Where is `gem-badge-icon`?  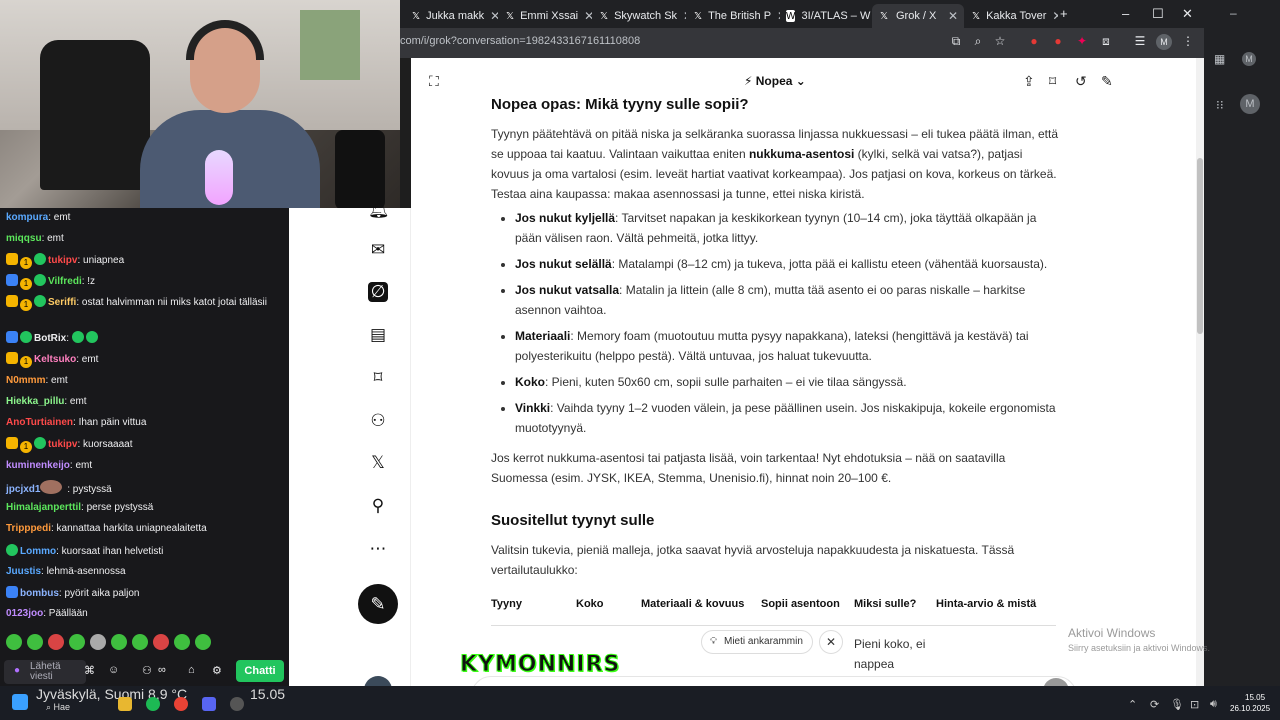 gem-badge-icon is located at coordinates (40, 259).